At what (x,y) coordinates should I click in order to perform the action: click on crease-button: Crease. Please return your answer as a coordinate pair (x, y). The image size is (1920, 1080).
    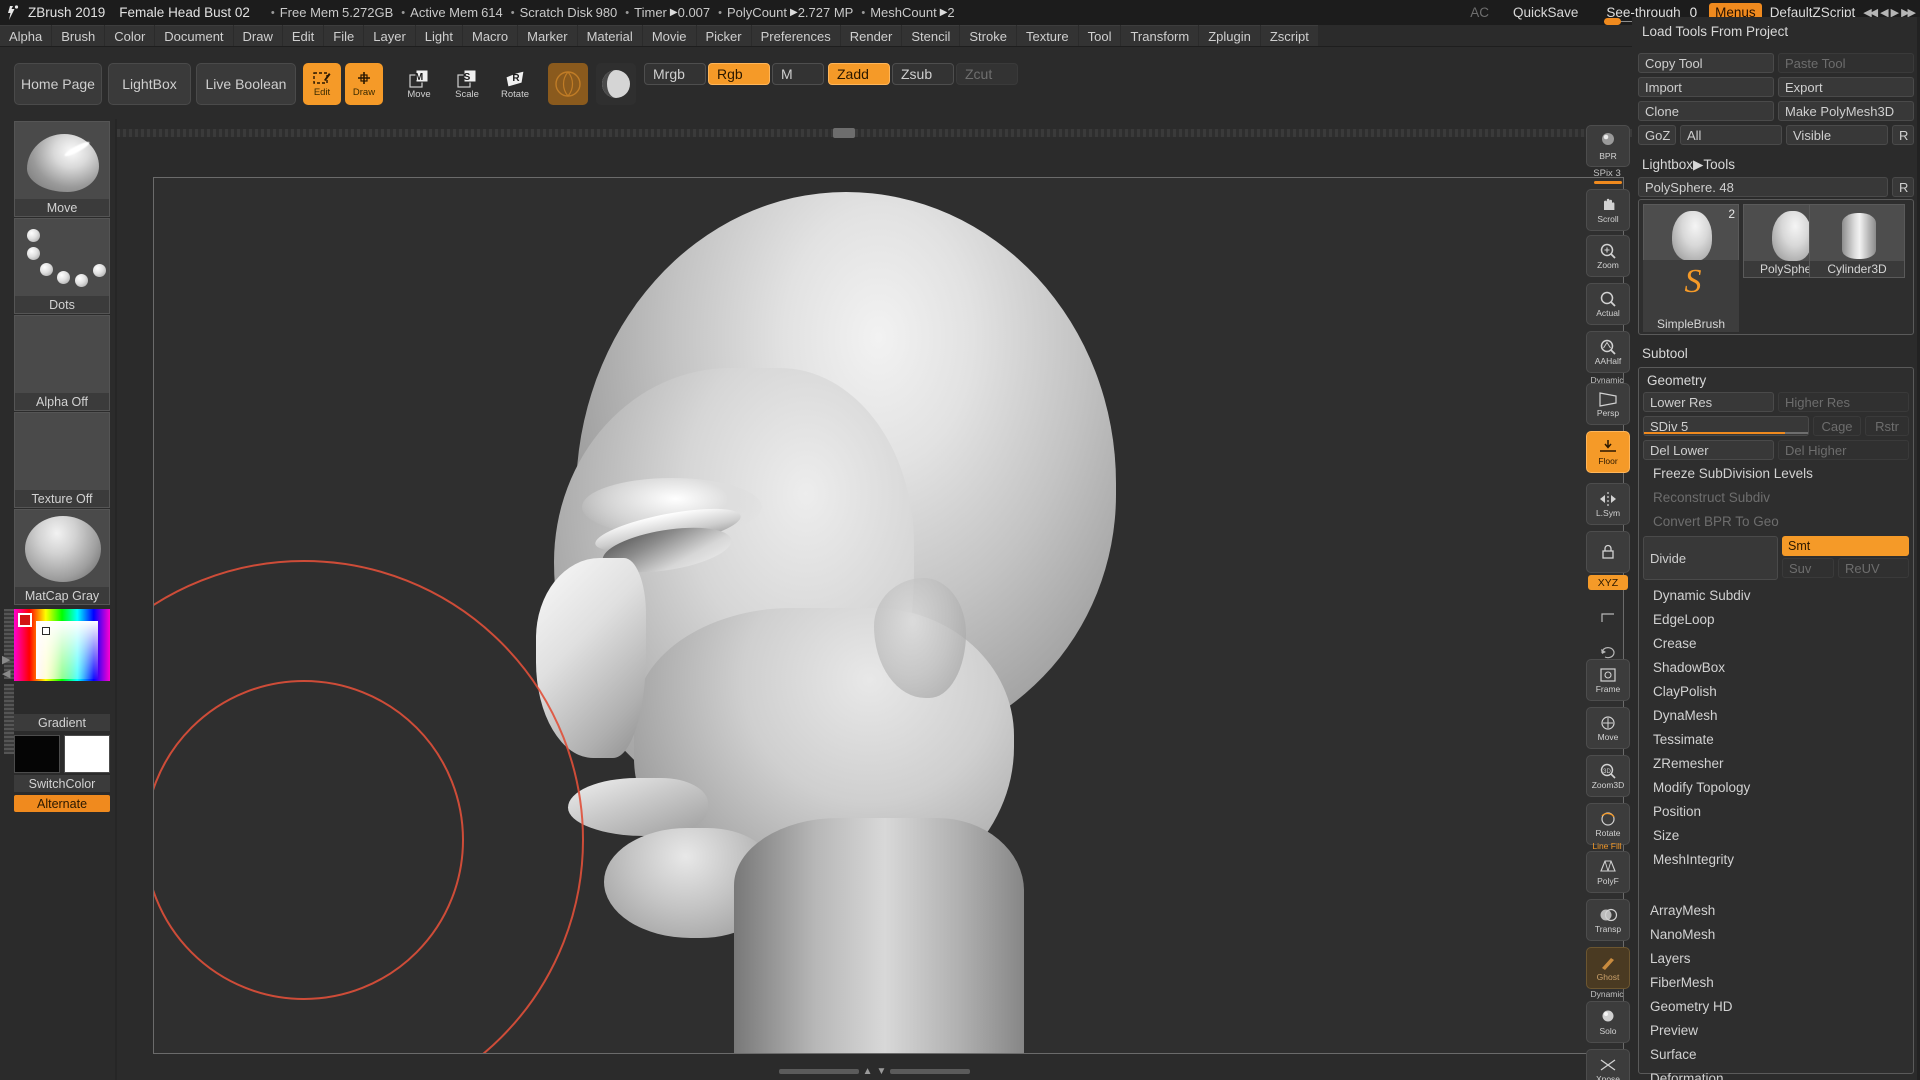
    Looking at the image, I should click on (1776, 643).